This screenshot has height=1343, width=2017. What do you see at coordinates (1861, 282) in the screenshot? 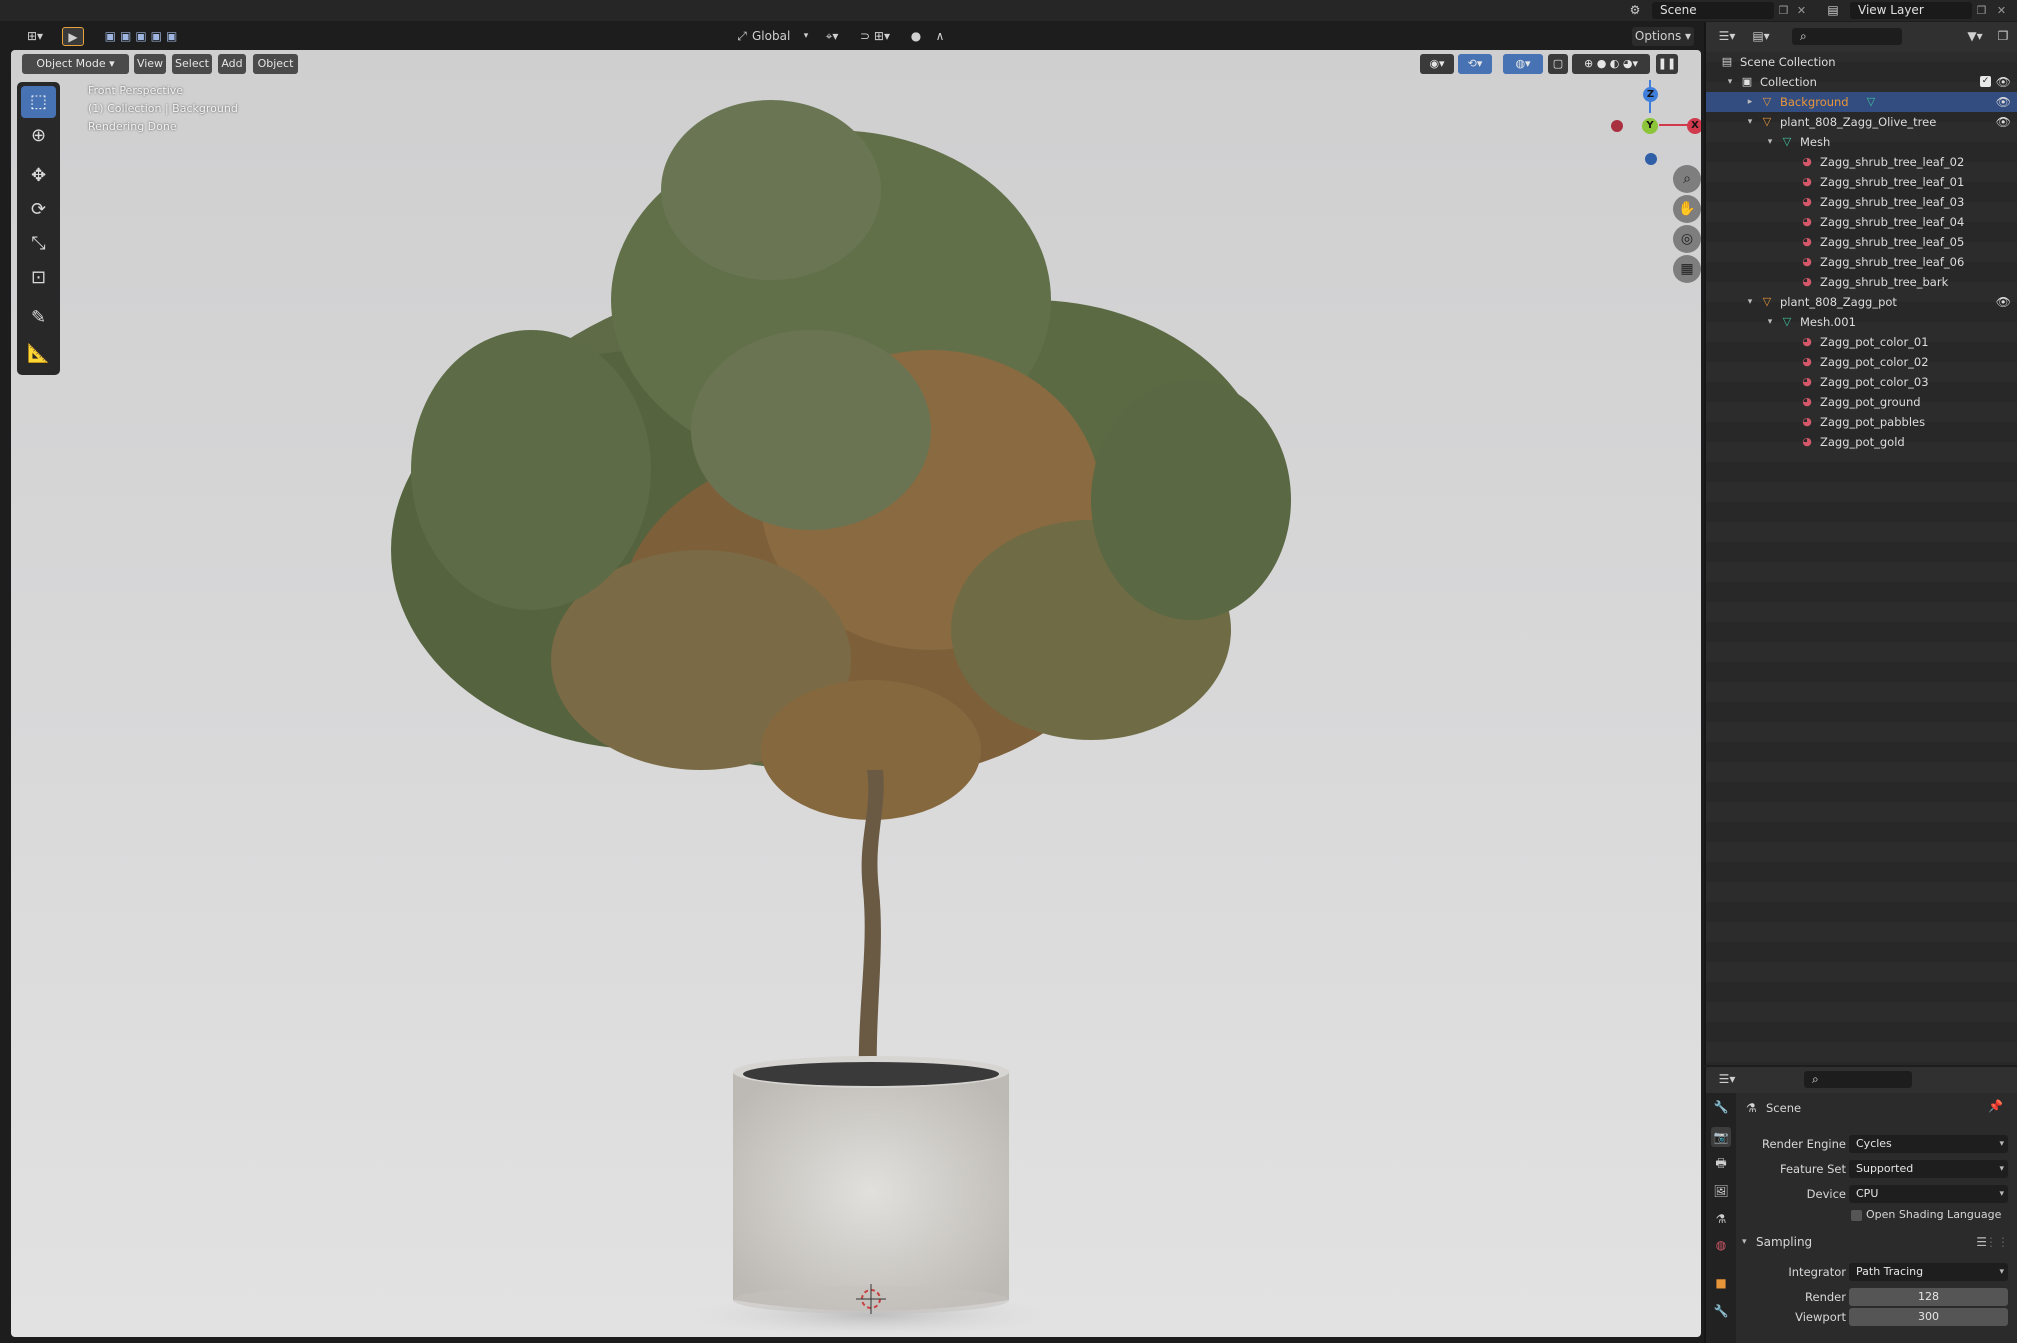
I see `outliner-row: ◕ Zagg_shrub_tree_bark` at bounding box center [1861, 282].